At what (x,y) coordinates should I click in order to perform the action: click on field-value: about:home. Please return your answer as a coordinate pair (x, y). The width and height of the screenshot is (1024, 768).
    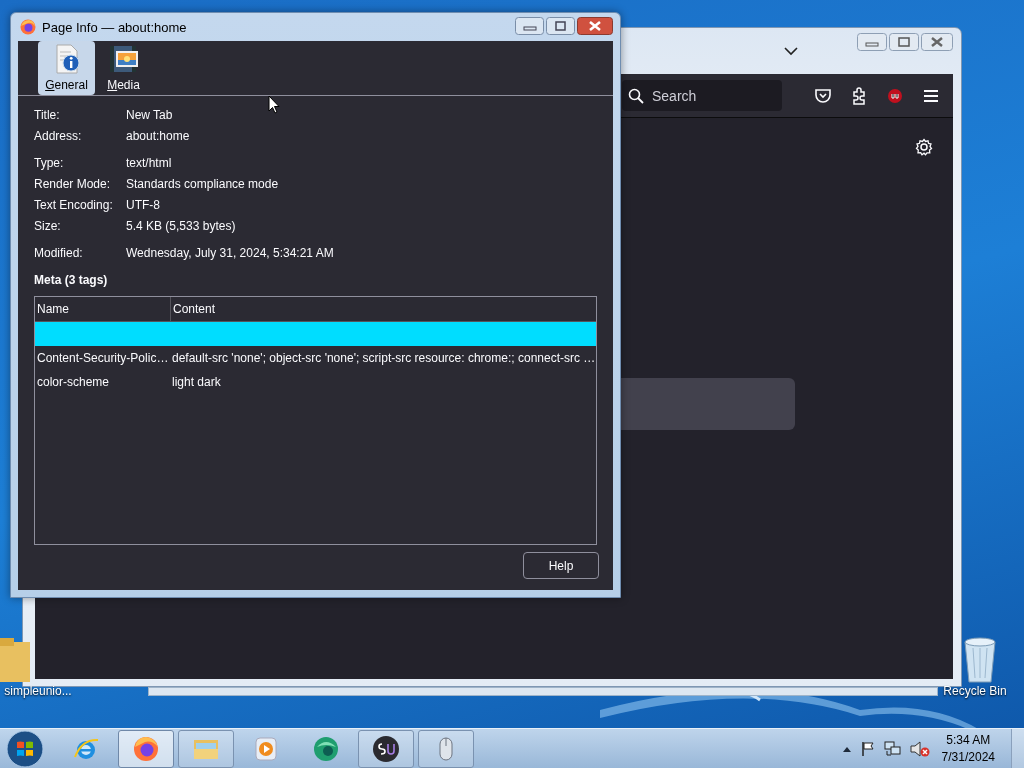
    Looking at the image, I should click on (158, 136).